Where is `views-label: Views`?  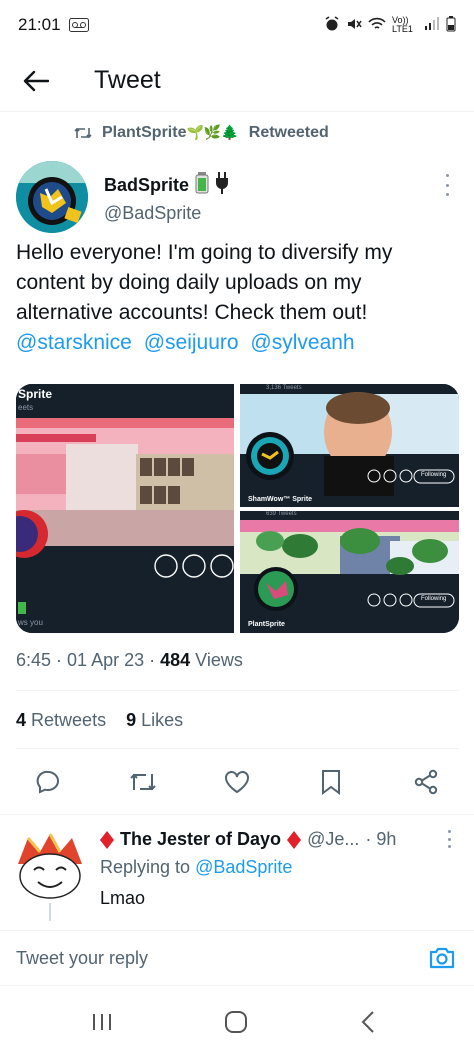 views-label: Views is located at coordinates (219, 660).